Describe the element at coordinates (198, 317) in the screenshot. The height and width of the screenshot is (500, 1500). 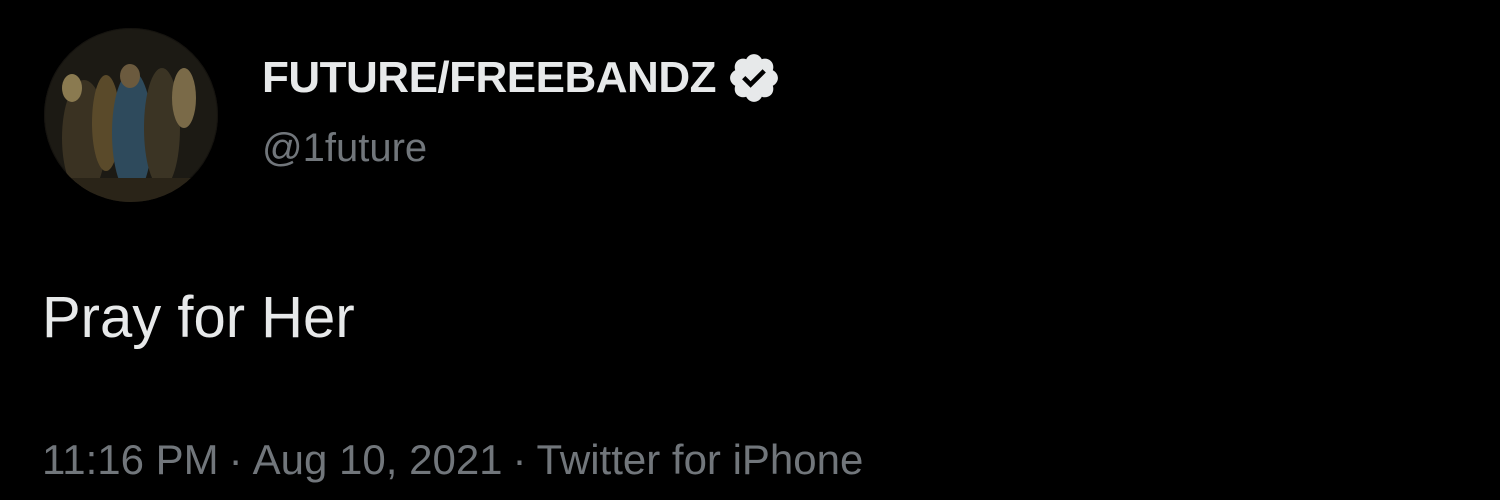
I see `tweet-text: Pray for Her` at that location.